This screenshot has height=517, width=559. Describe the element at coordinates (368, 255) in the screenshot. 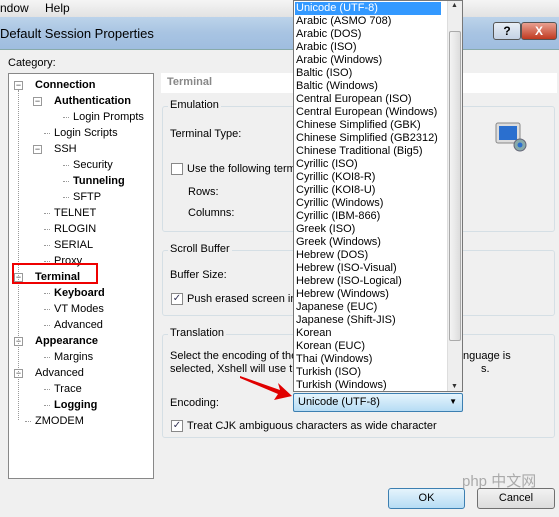

I see `encoding-option: Hebrew (DOS)` at that location.